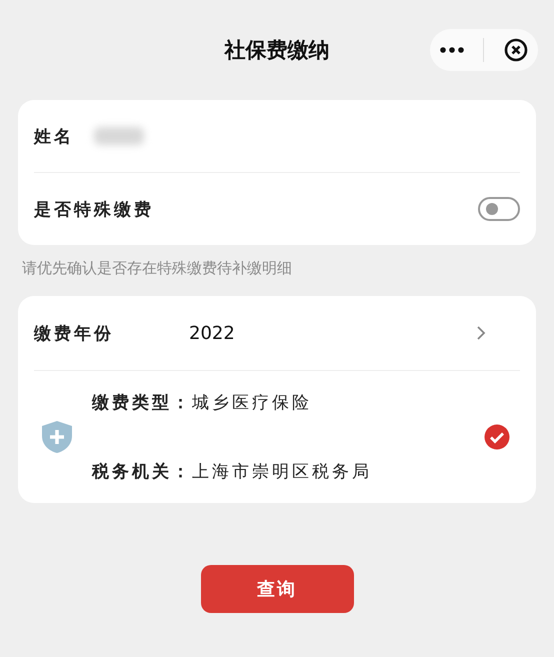 The height and width of the screenshot is (657, 554). What do you see at coordinates (142, 403) in the screenshot?
I see `type-label: 缴费类型：` at bounding box center [142, 403].